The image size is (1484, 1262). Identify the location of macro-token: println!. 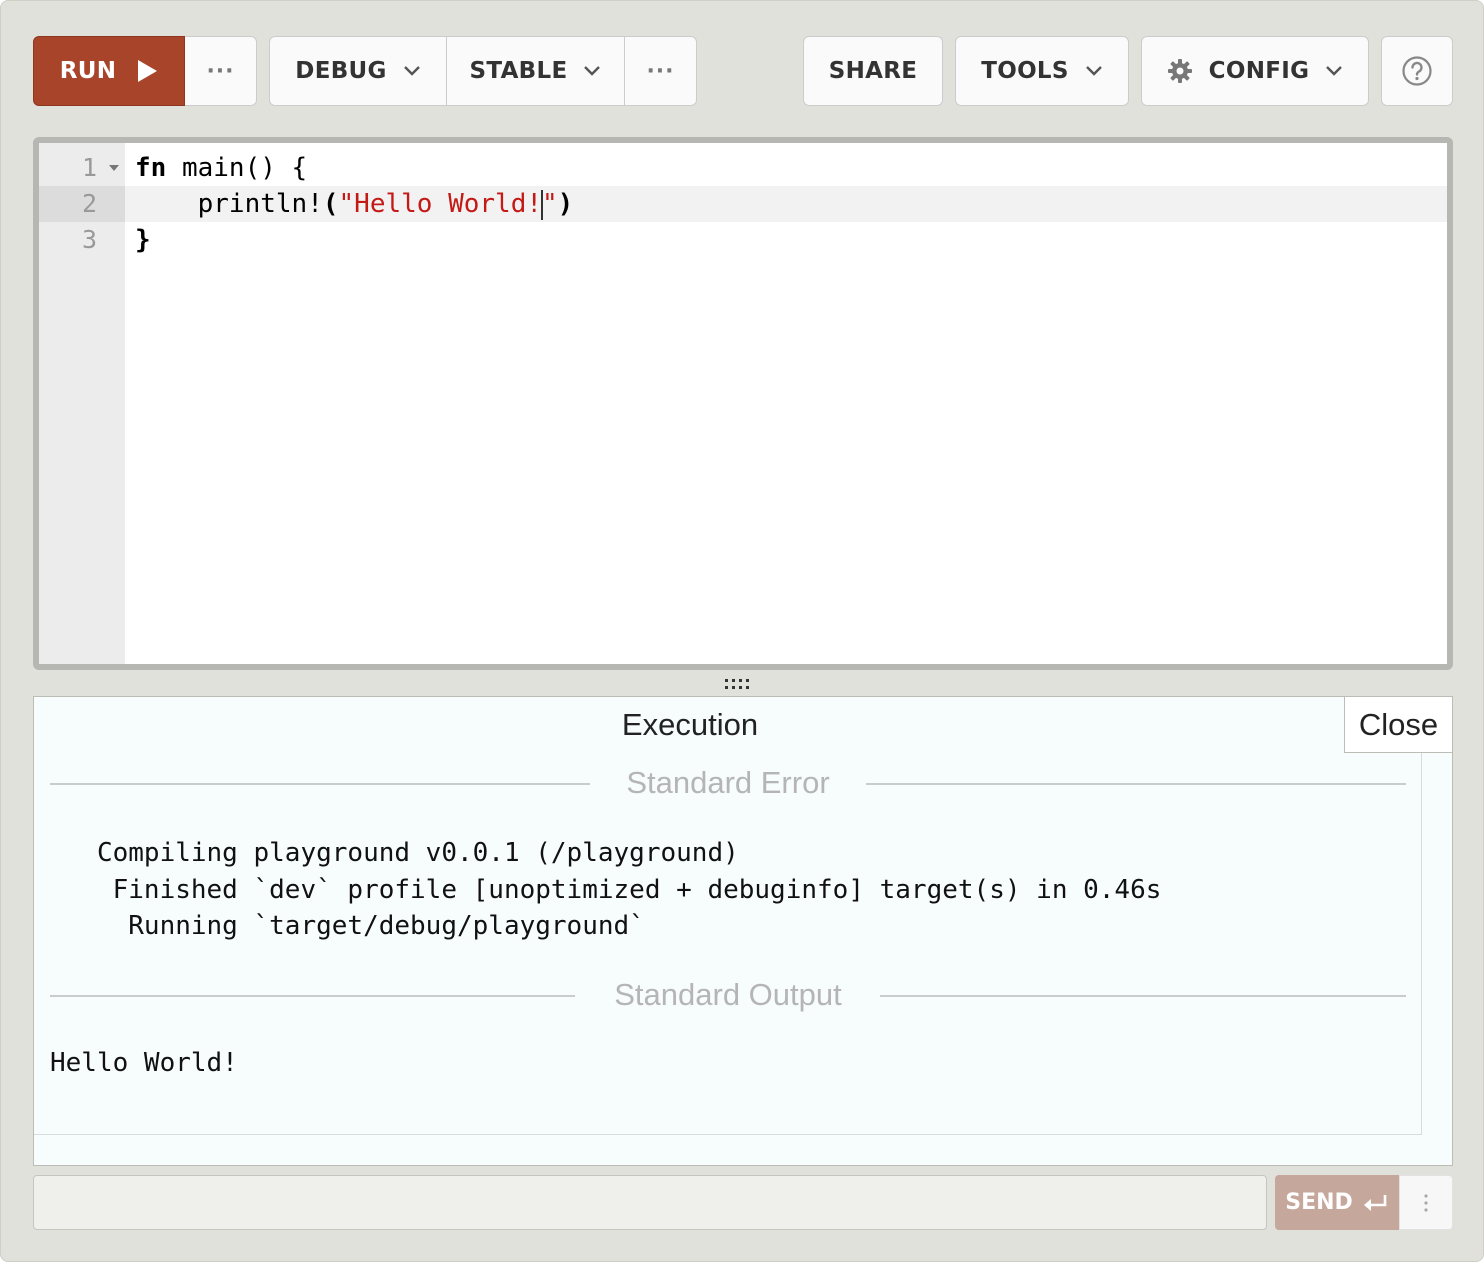
(260, 204).